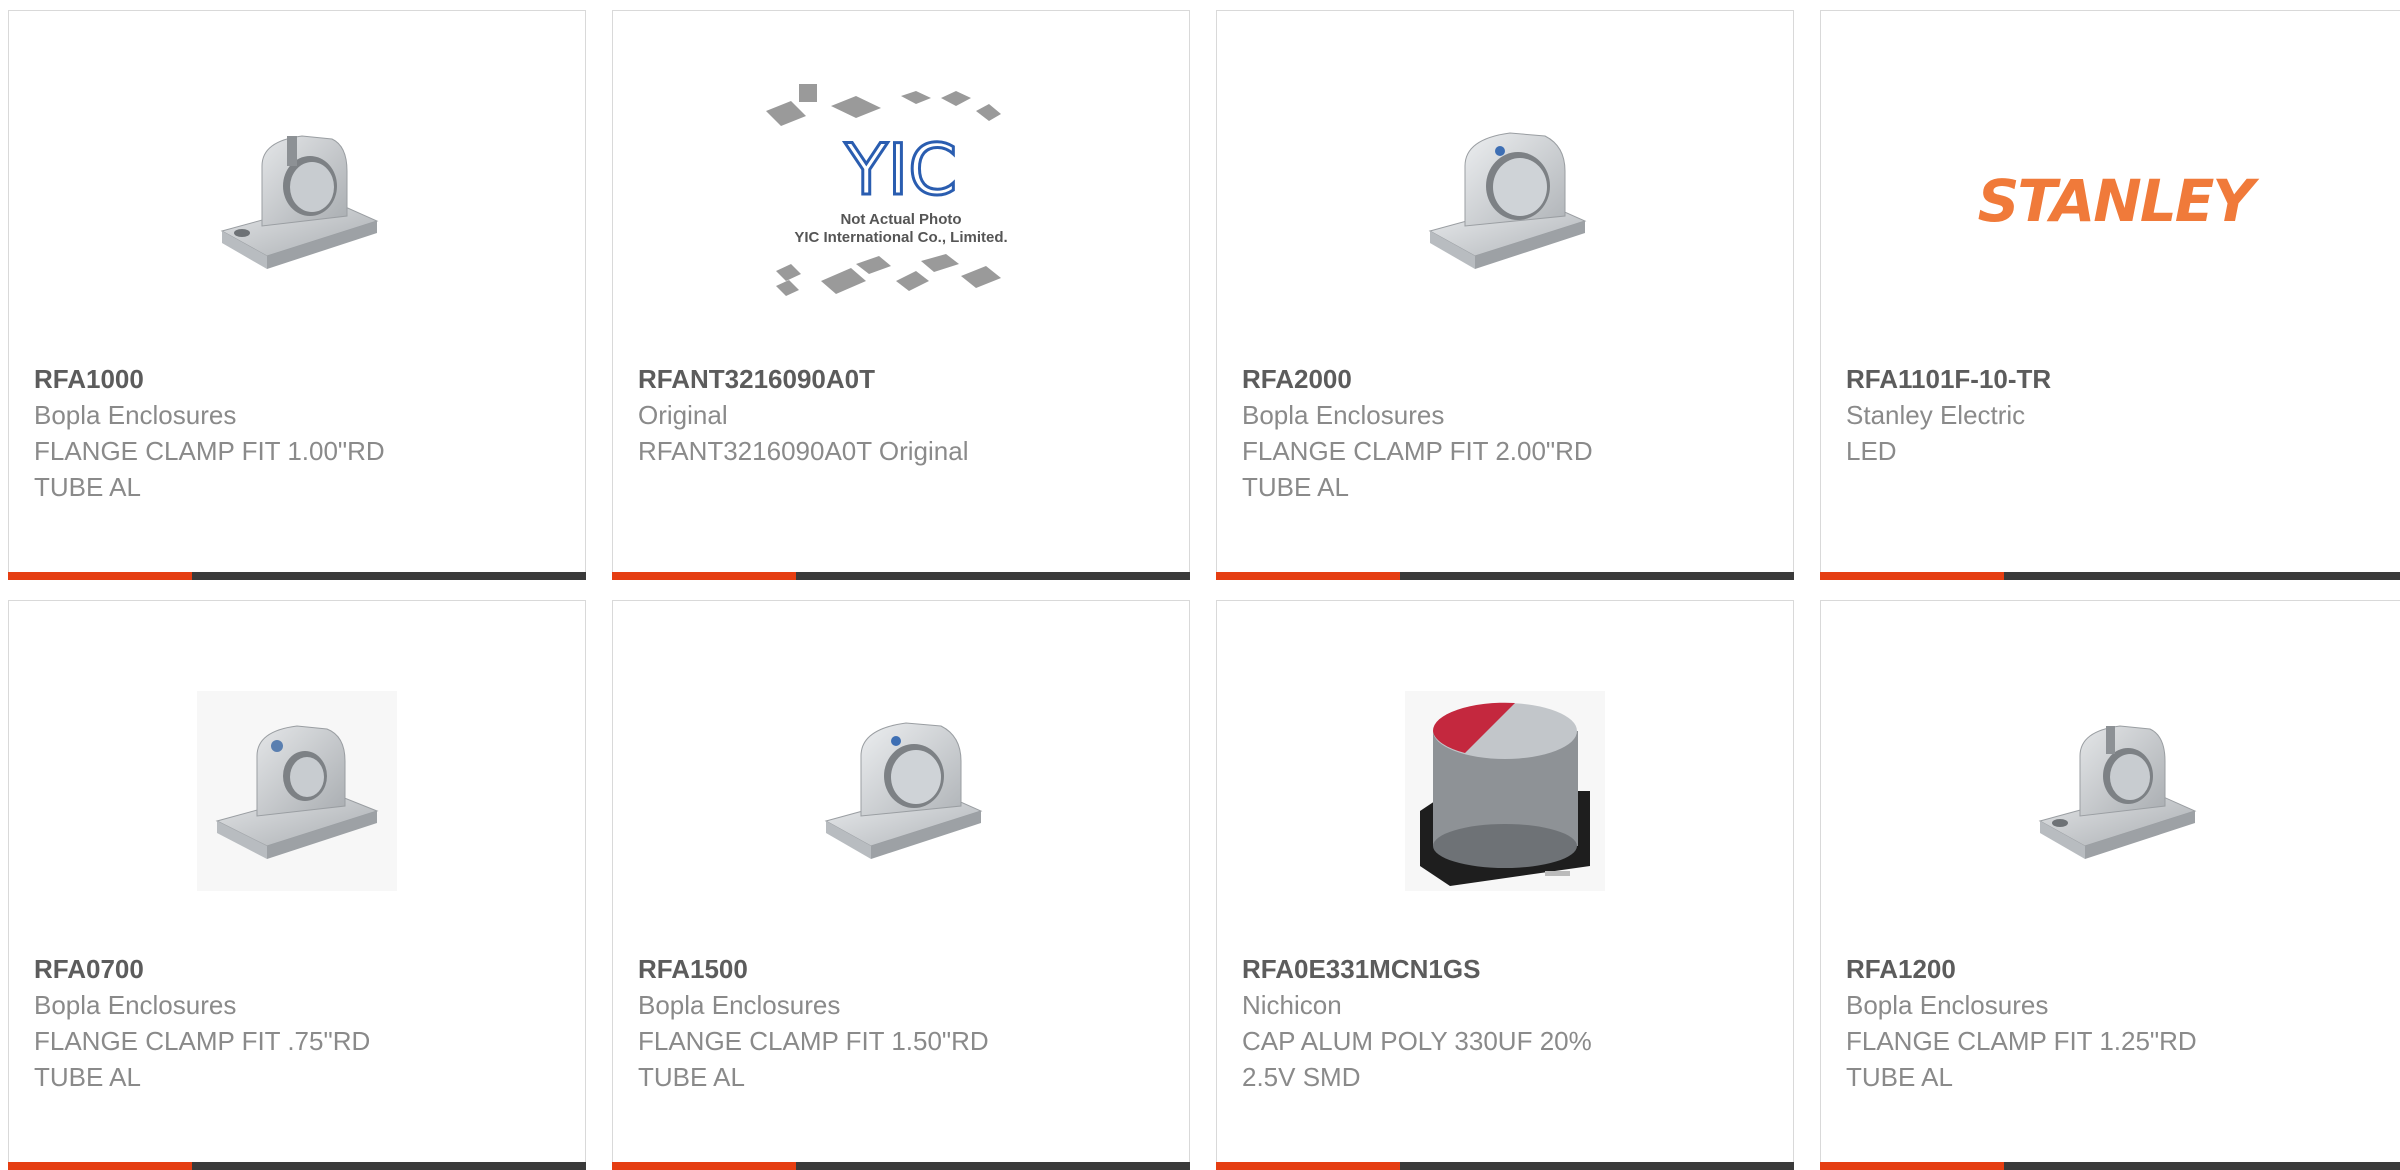 The image size is (2400, 1170). What do you see at coordinates (2021, 1041) in the screenshot?
I see `description-line-1: FLANGE CLAMP FIT 1.25"RD` at bounding box center [2021, 1041].